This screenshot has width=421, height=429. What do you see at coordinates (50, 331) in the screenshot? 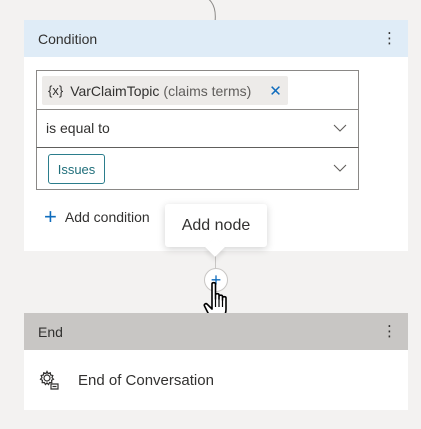
I see `end-title: End` at bounding box center [50, 331].